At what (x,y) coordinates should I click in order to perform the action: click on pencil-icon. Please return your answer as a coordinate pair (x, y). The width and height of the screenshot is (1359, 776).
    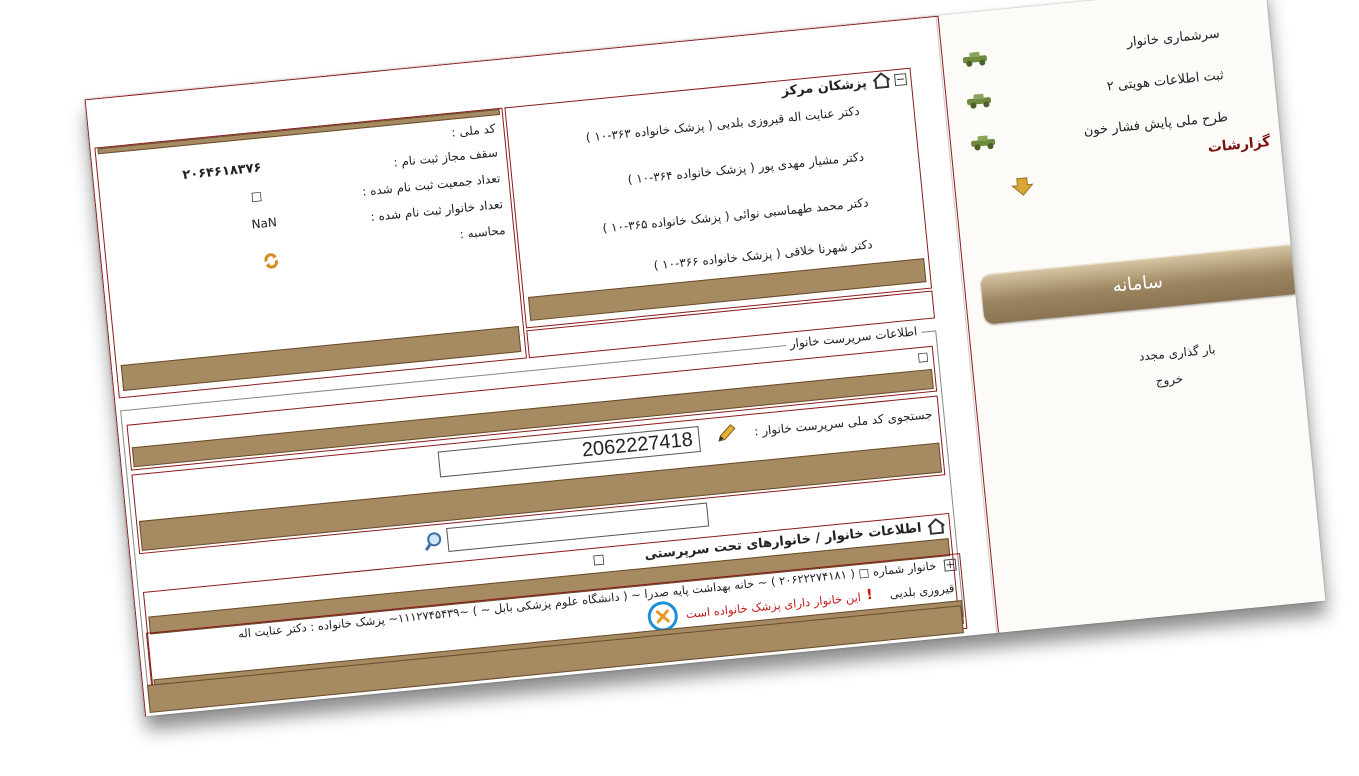
    Looking at the image, I should click on (727, 433).